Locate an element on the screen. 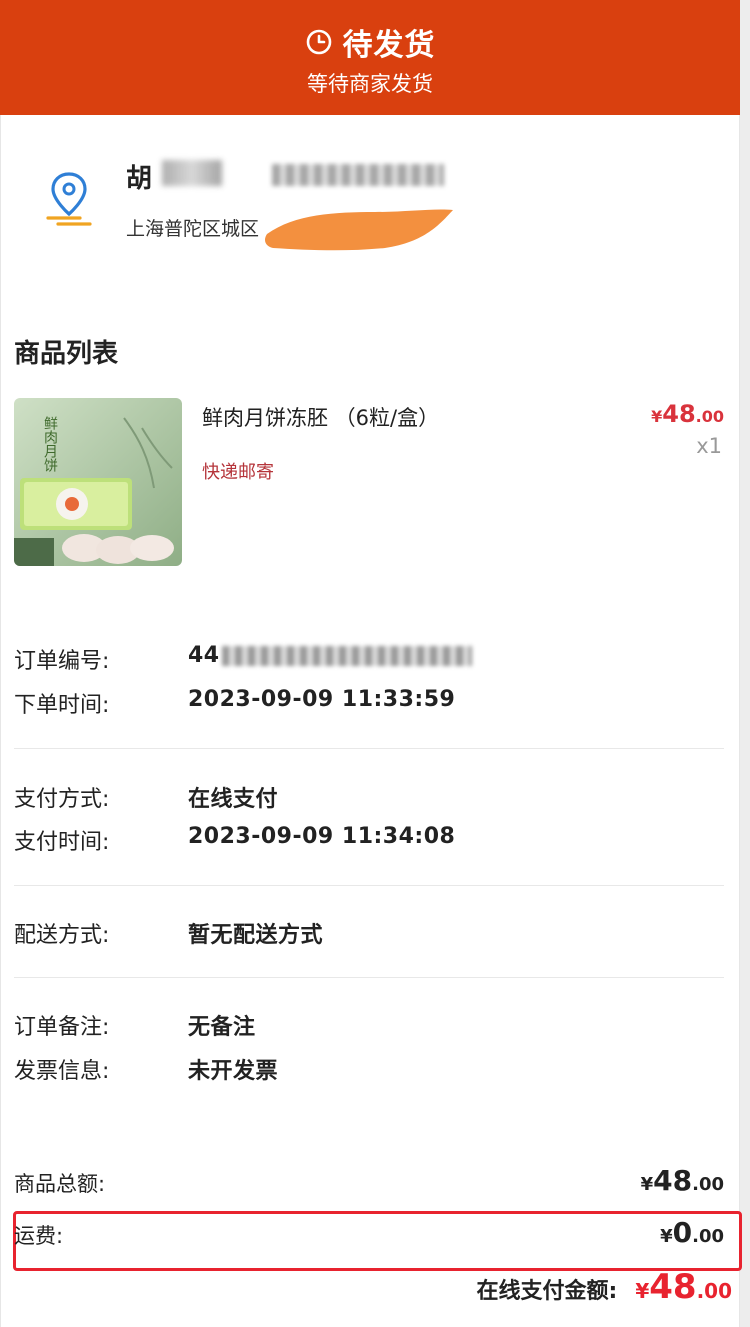  order-time-label: 下单时间: is located at coordinates (62, 705).